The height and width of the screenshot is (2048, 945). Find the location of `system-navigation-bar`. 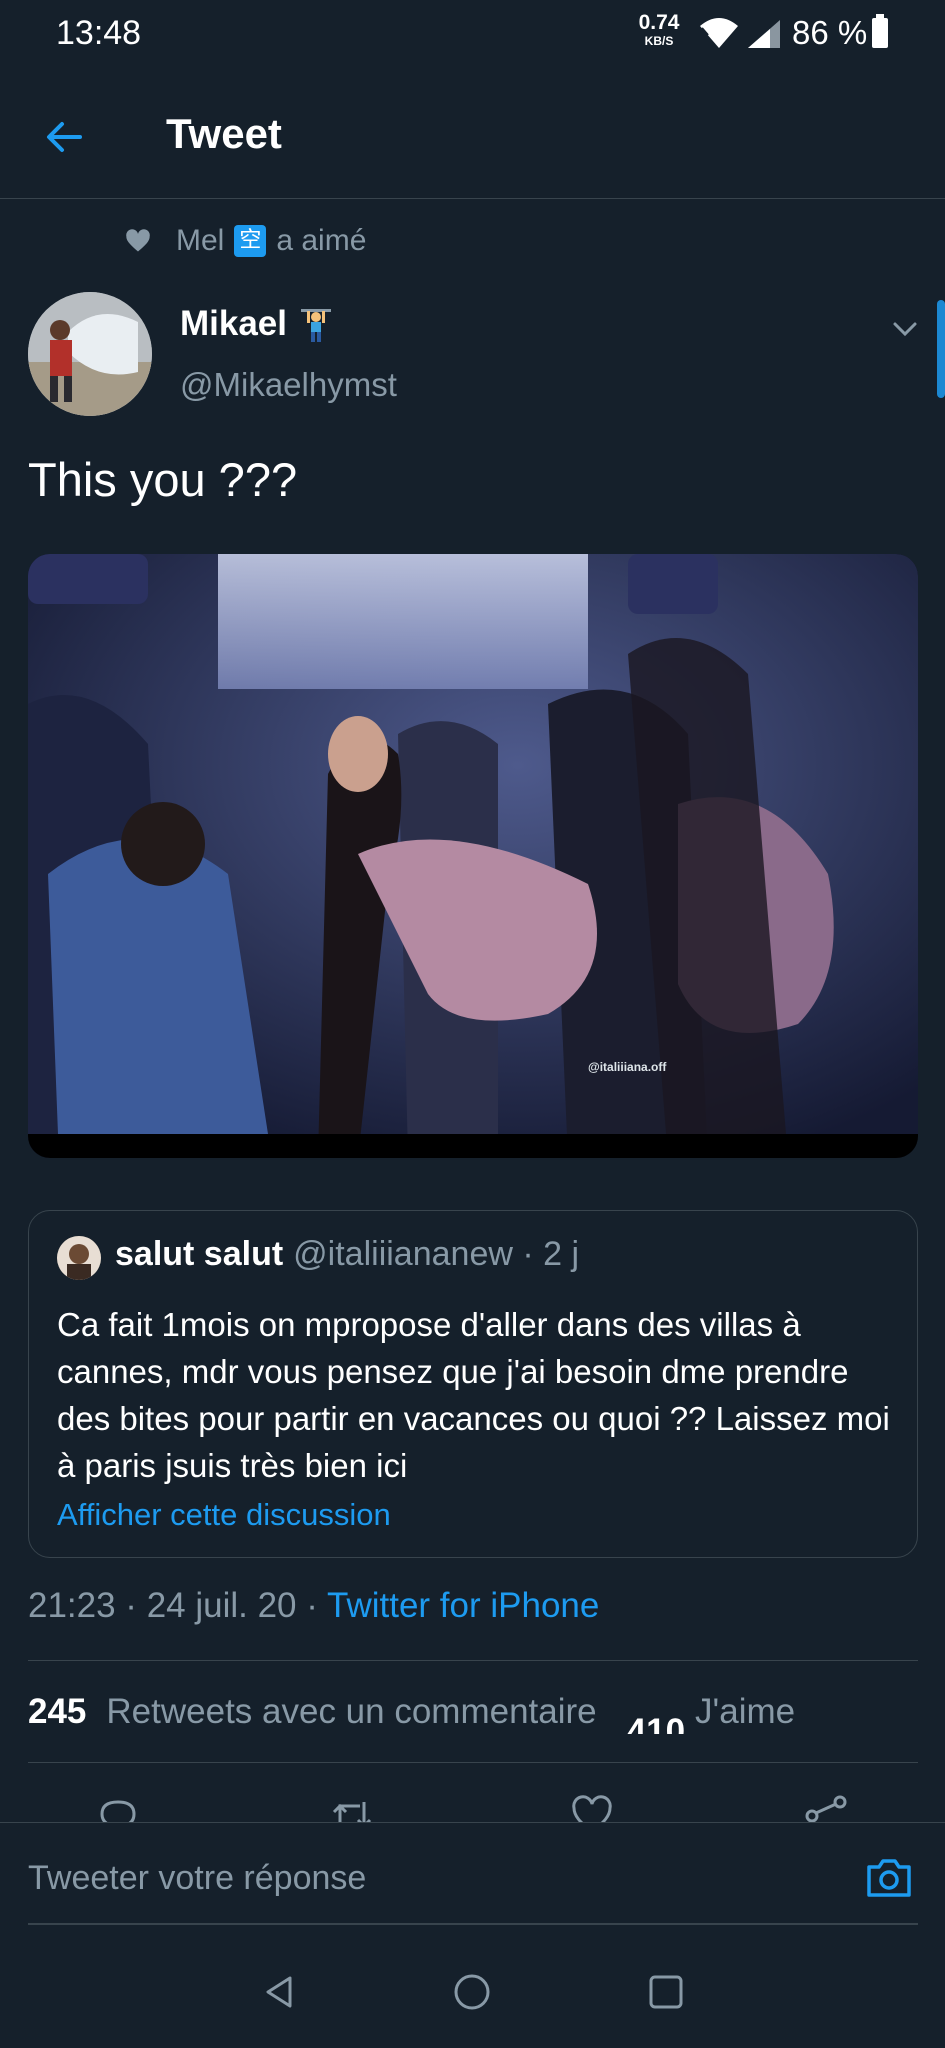

system-navigation-bar is located at coordinates (472, 1987).